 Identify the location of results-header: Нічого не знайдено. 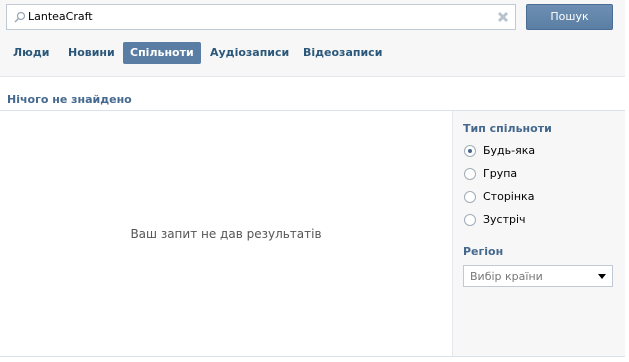
(69, 99).